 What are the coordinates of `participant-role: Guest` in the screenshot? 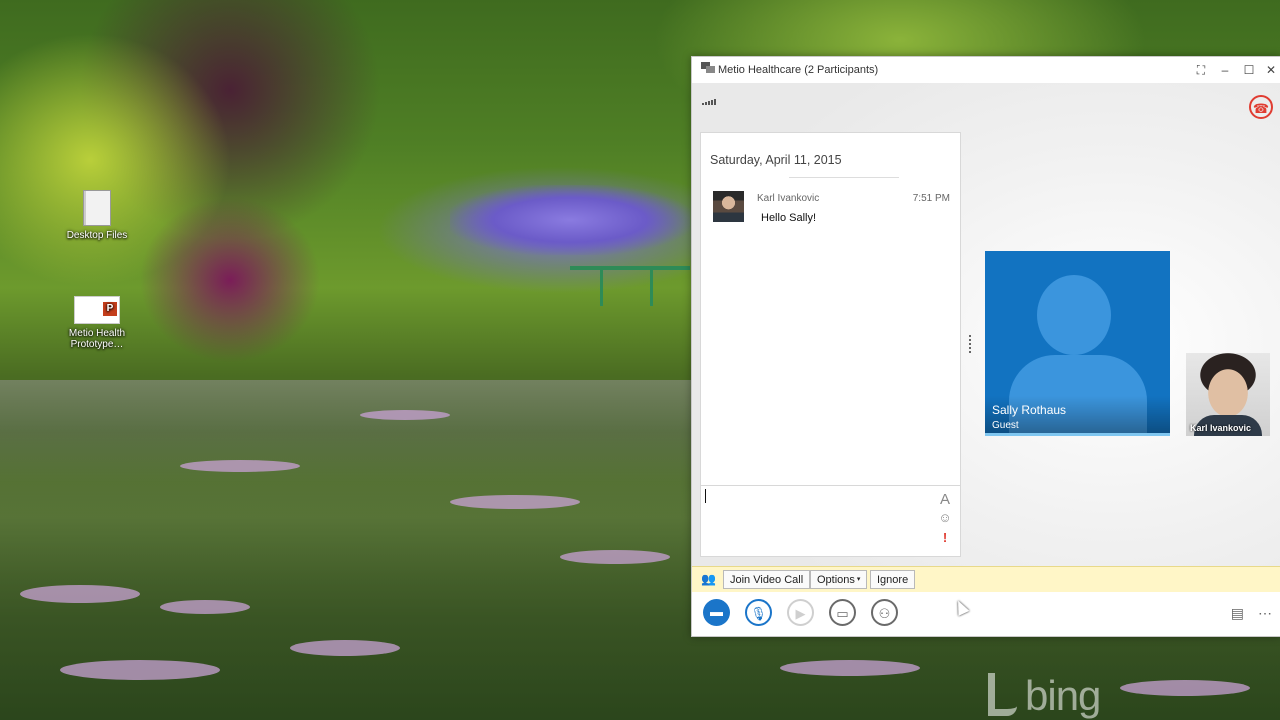 It's located at (1005, 425).